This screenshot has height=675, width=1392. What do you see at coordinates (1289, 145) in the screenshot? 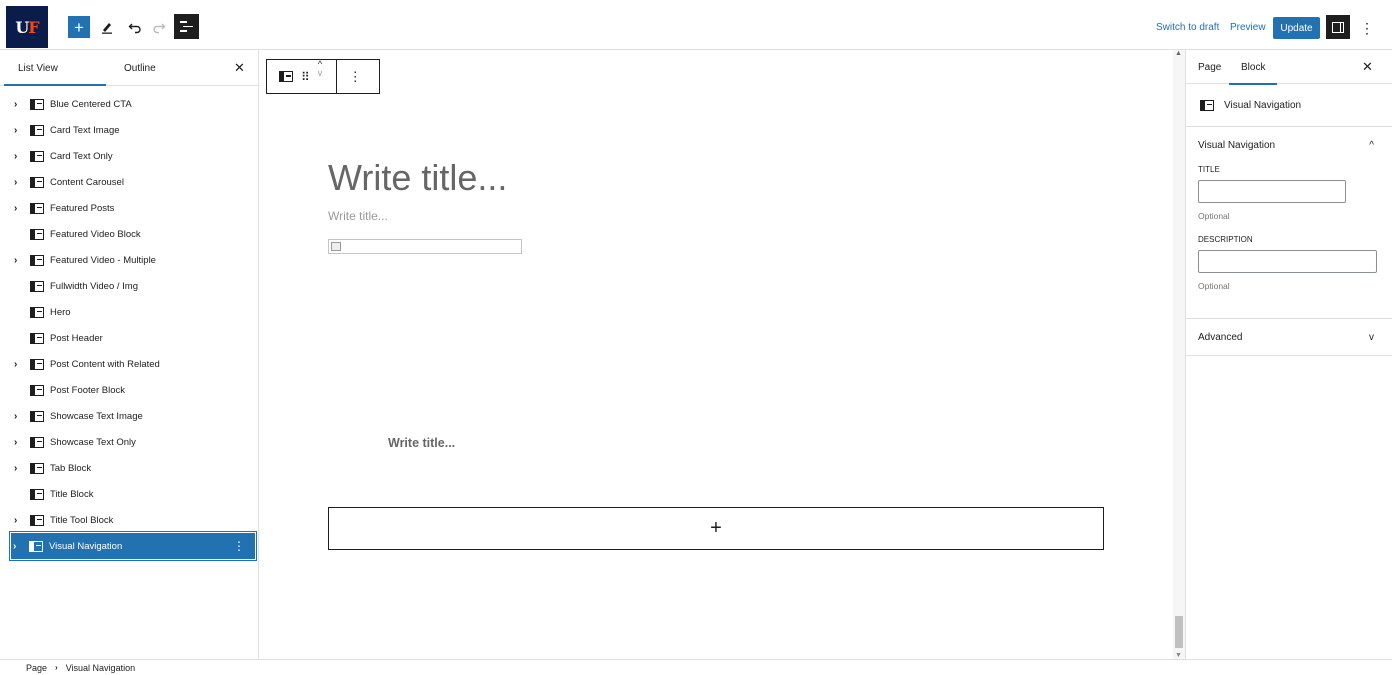
I see `panel-toggle-visual-navigation: Visual Navigation ^` at bounding box center [1289, 145].